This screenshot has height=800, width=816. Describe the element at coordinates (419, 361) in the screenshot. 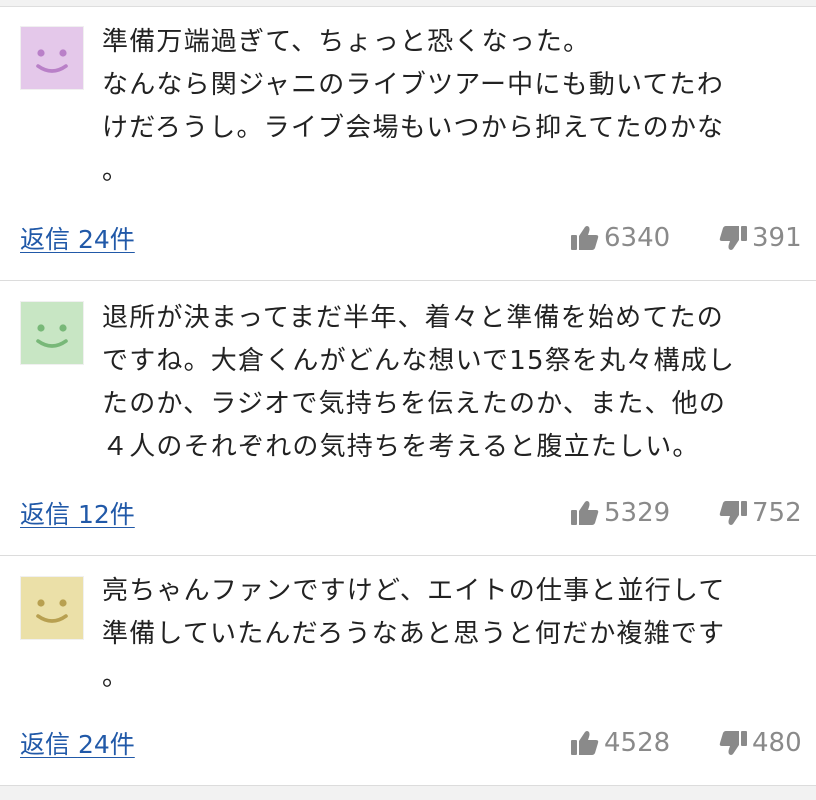

I see `comment-line: ですね。大倉くんがどんな想いで15祭を丸々構成し` at that location.